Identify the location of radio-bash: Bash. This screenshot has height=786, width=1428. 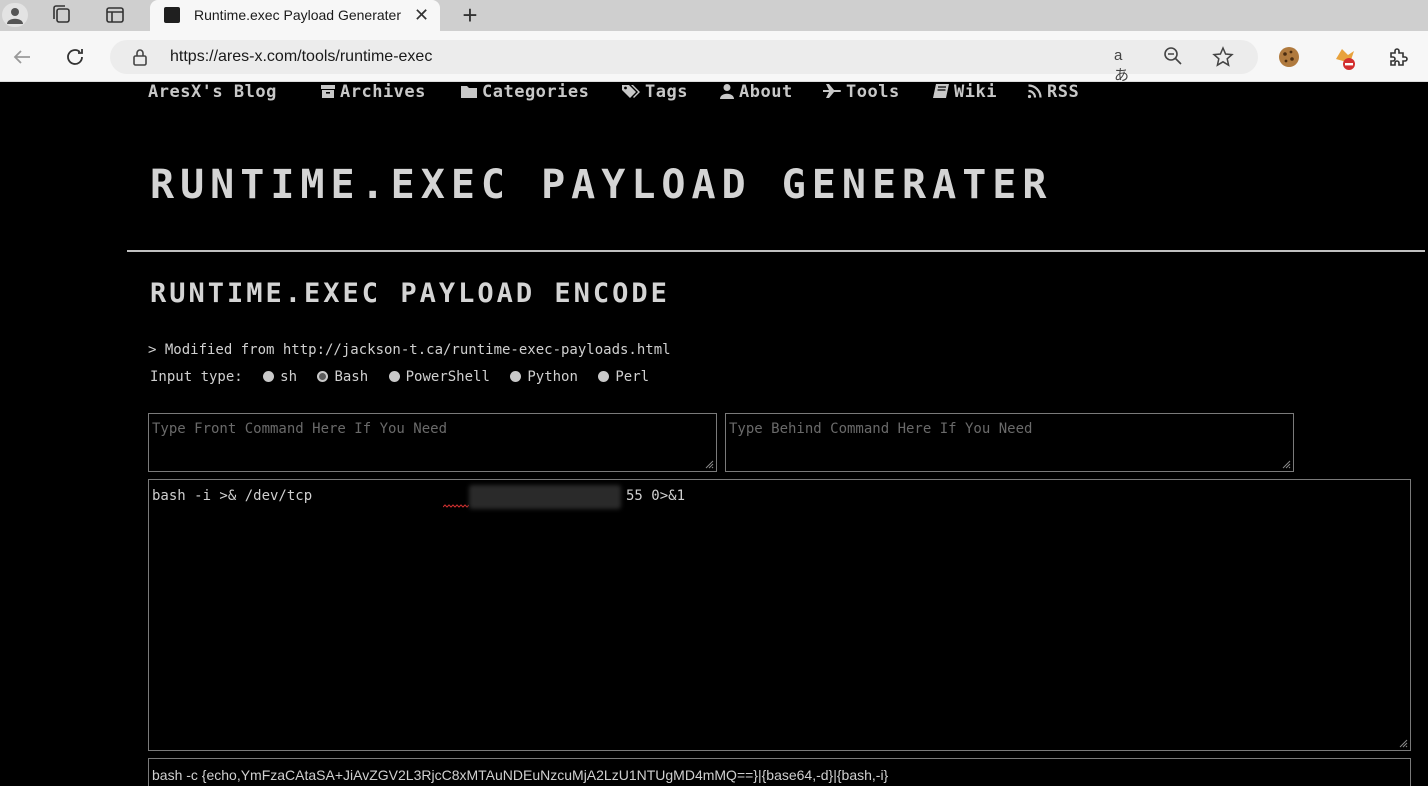
(342, 377).